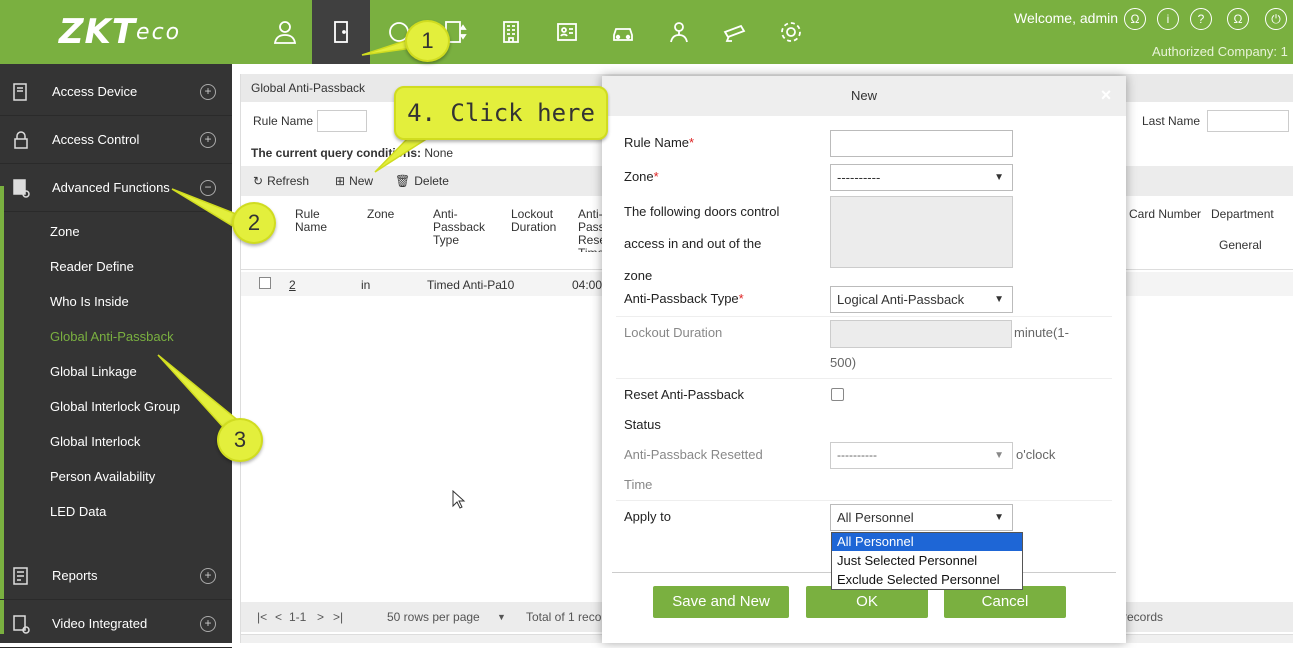 The height and width of the screenshot is (648, 1293). What do you see at coordinates (262, 617) in the screenshot?
I see `first-page-button: |<` at bounding box center [262, 617].